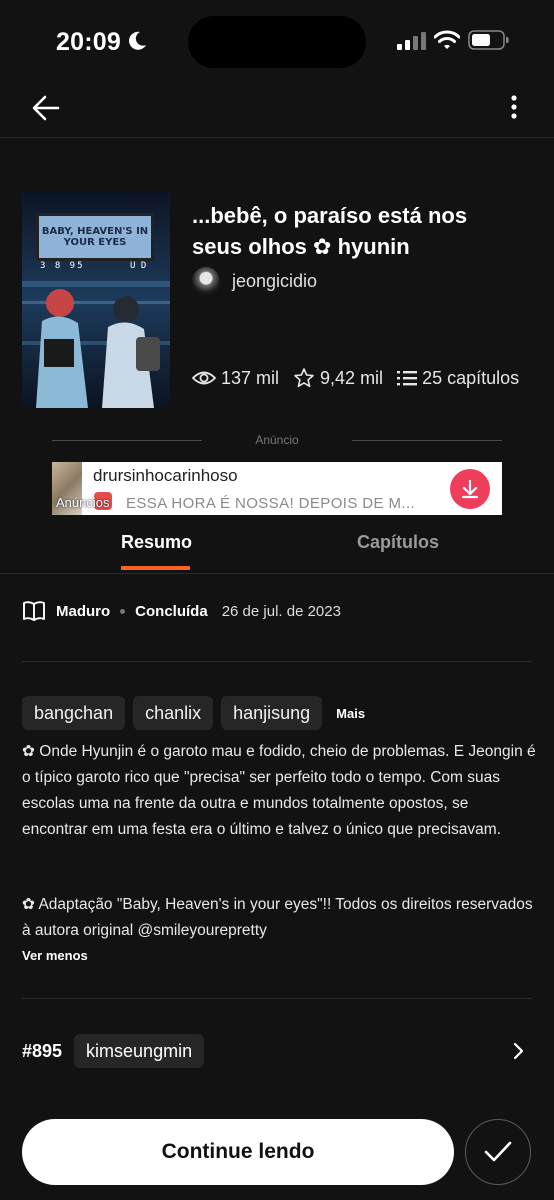 The height and width of the screenshot is (1200, 554). I want to click on tab-bar: Resumo Capítulos, so click(277, 546).